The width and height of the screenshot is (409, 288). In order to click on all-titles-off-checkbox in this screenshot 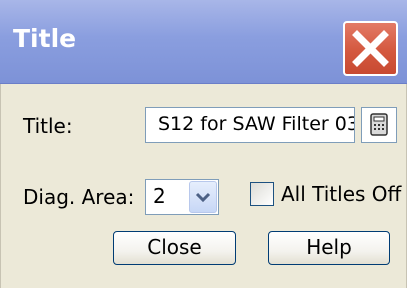, I will do `click(262, 194)`.